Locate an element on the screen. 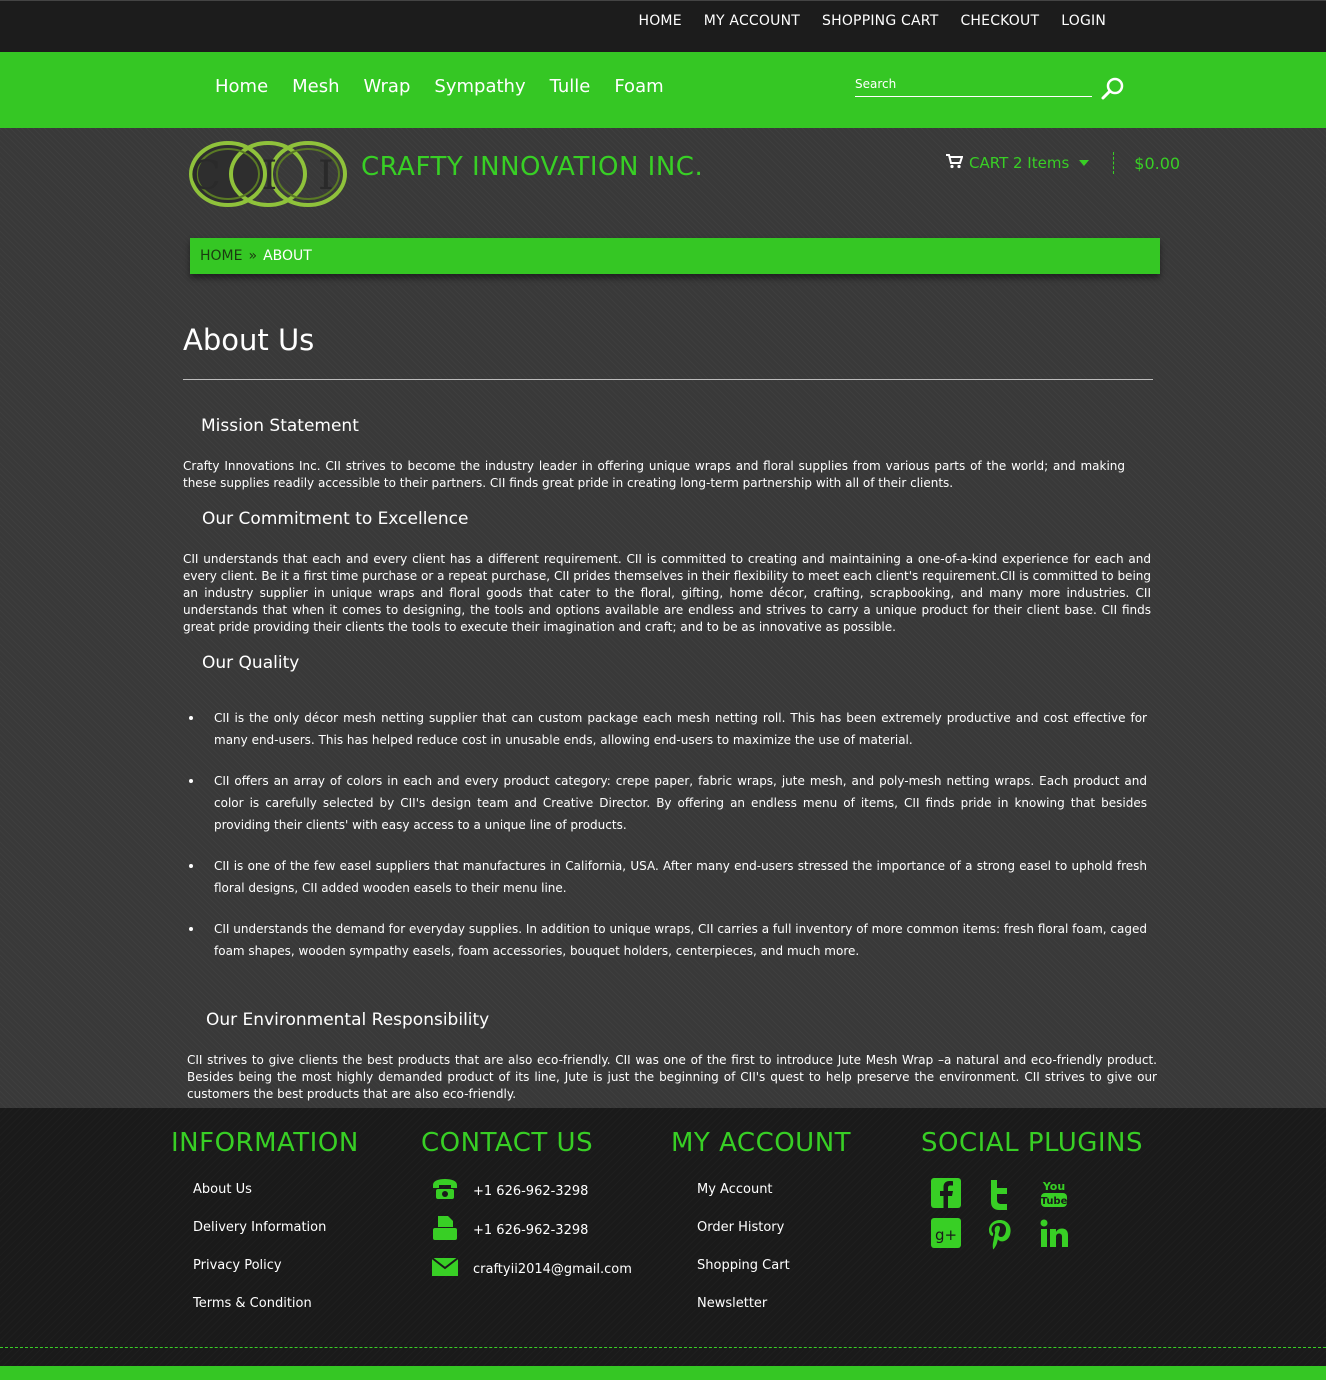 The width and height of the screenshot is (1326, 1380). svg-text: Tube is located at coordinates (1054, 1201).